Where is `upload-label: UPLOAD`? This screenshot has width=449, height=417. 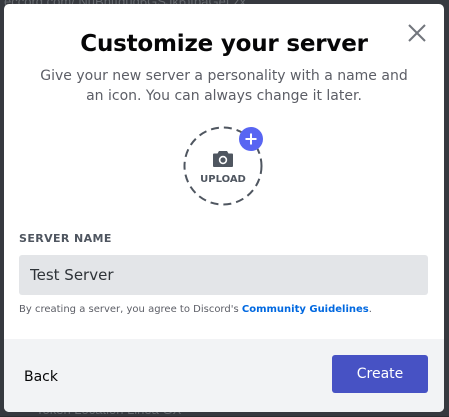 upload-label: UPLOAD is located at coordinates (223, 179).